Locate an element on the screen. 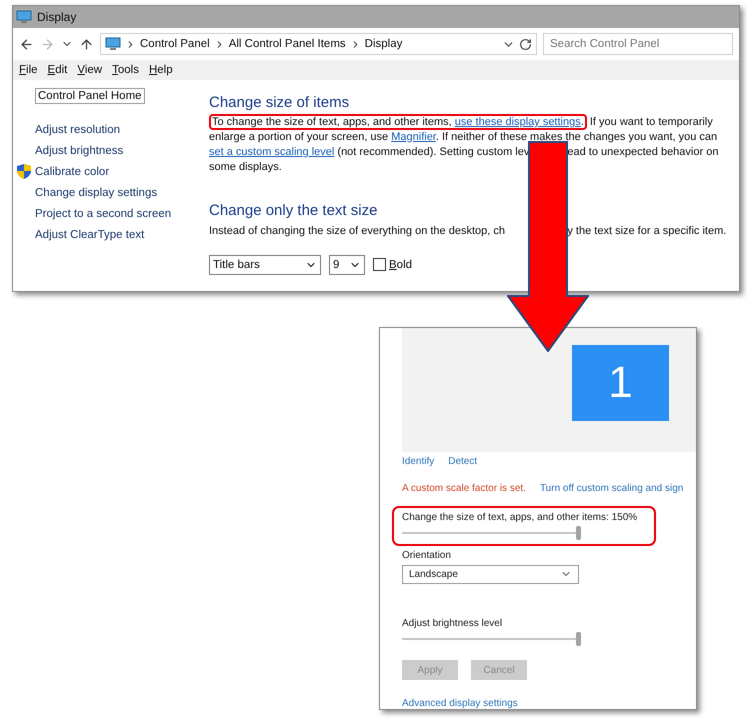 The image size is (747, 720). menu-item: Tools is located at coordinates (125, 70).